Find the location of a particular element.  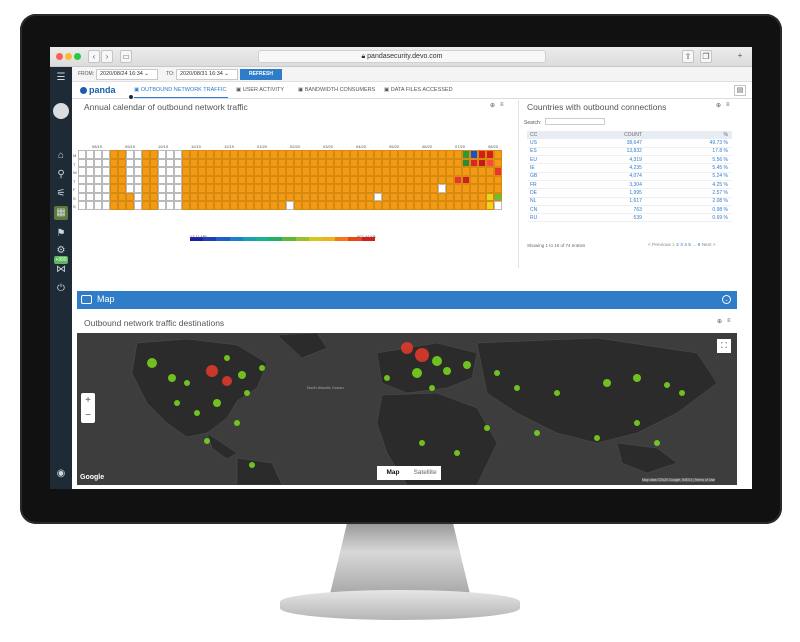

calendar-menu-icon: ≡ is located at coordinates (502, 105).